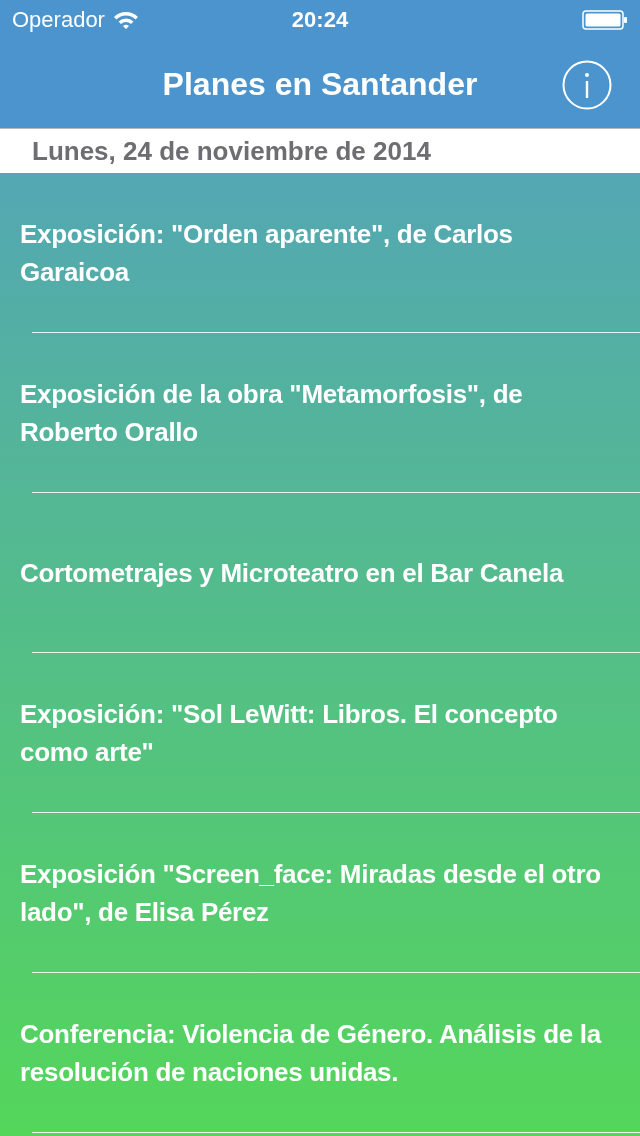  I want to click on event-title: Cortometrajes y Microteatro en el Bar Canela, so click(292, 572).